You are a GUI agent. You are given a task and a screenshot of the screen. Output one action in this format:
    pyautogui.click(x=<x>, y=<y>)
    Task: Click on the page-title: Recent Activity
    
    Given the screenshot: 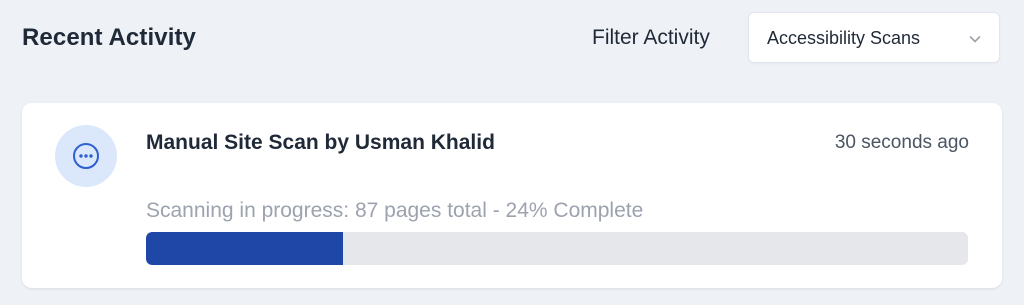 What is the action you would take?
    pyautogui.click(x=109, y=37)
    